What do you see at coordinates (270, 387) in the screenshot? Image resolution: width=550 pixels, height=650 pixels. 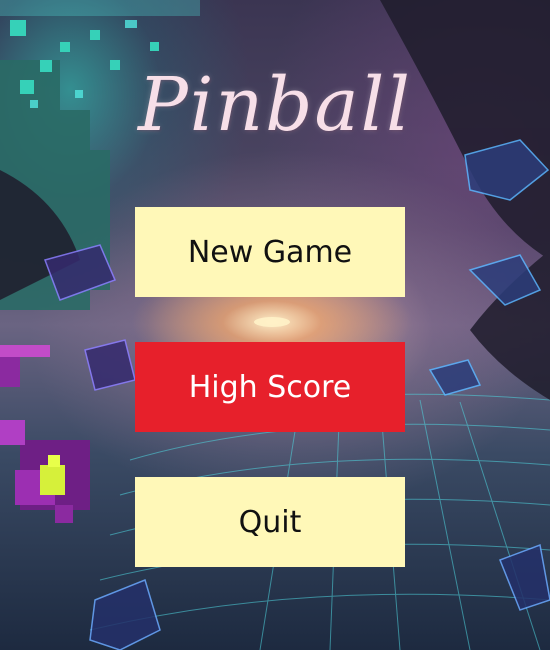 I see `high-score-button: High Score` at bounding box center [270, 387].